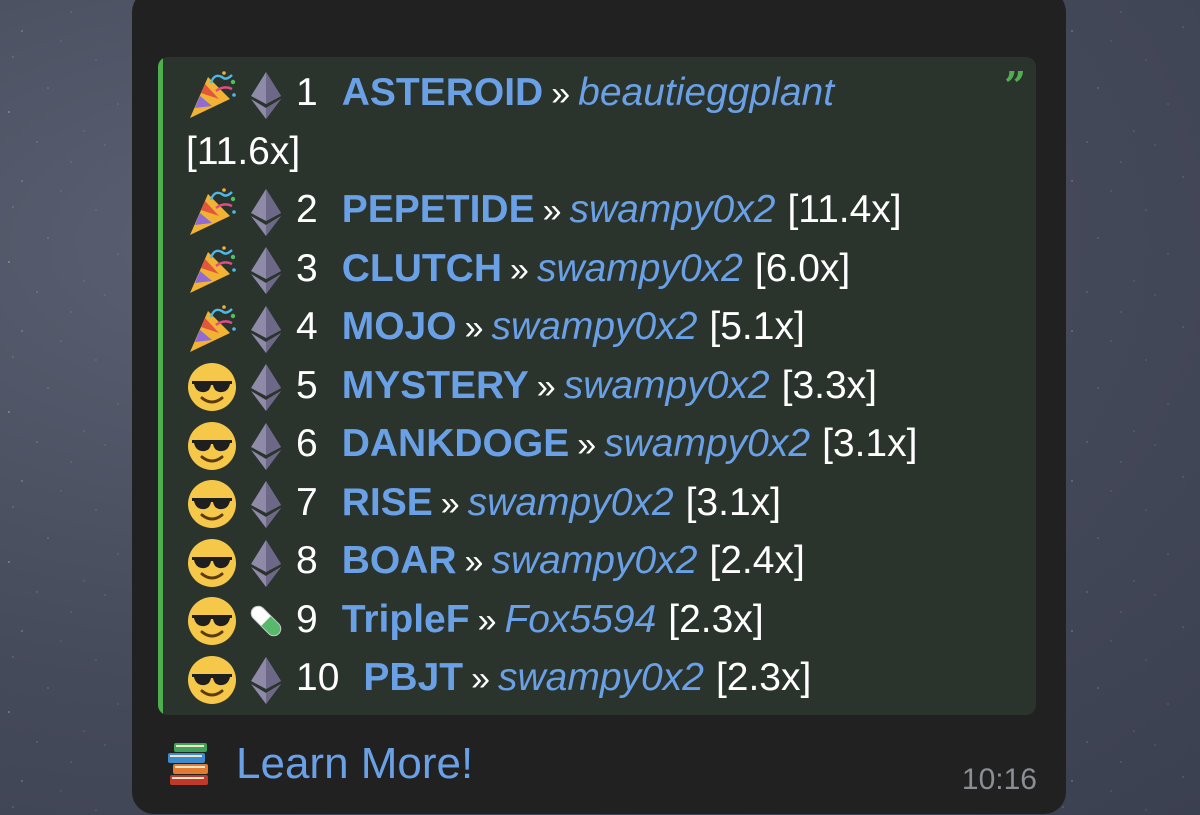 The width and height of the screenshot is (1200, 815). I want to click on pill-icon, so click(266, 621).